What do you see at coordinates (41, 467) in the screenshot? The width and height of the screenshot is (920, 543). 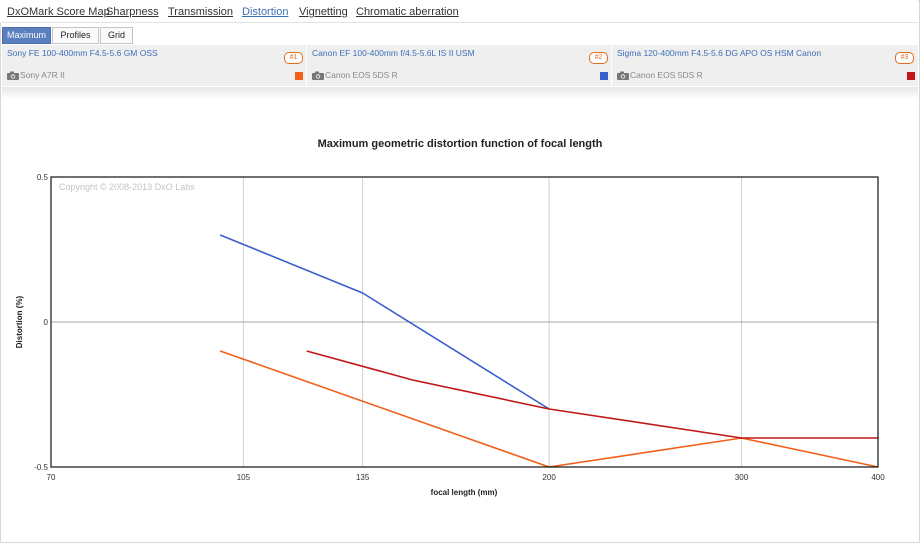 I see `y-tick-label: -0.5` at bounding box center [41, 467].